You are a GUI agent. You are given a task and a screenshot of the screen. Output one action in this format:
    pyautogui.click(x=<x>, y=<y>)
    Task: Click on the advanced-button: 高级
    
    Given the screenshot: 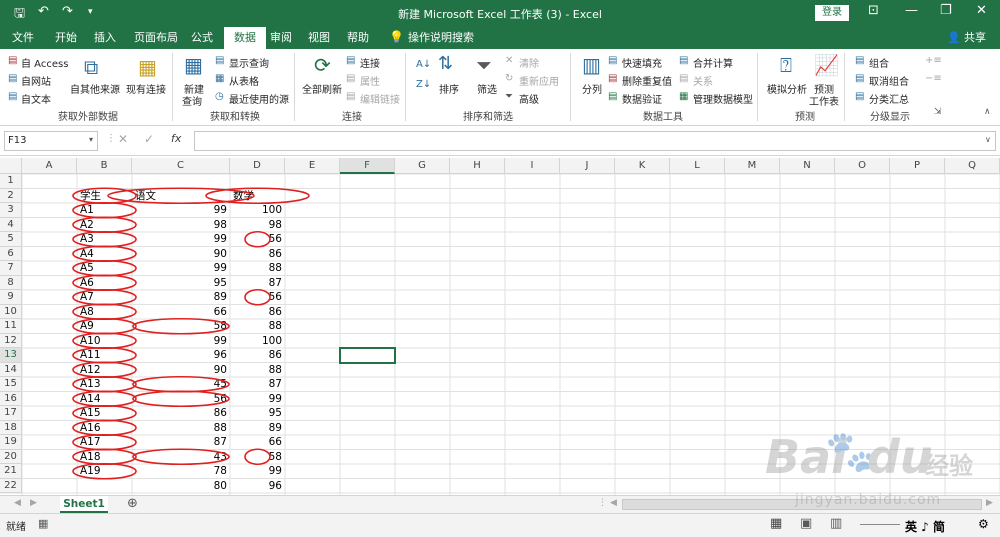 What is the action you would take?
    pyautogui.click(x=529, y=98)
    